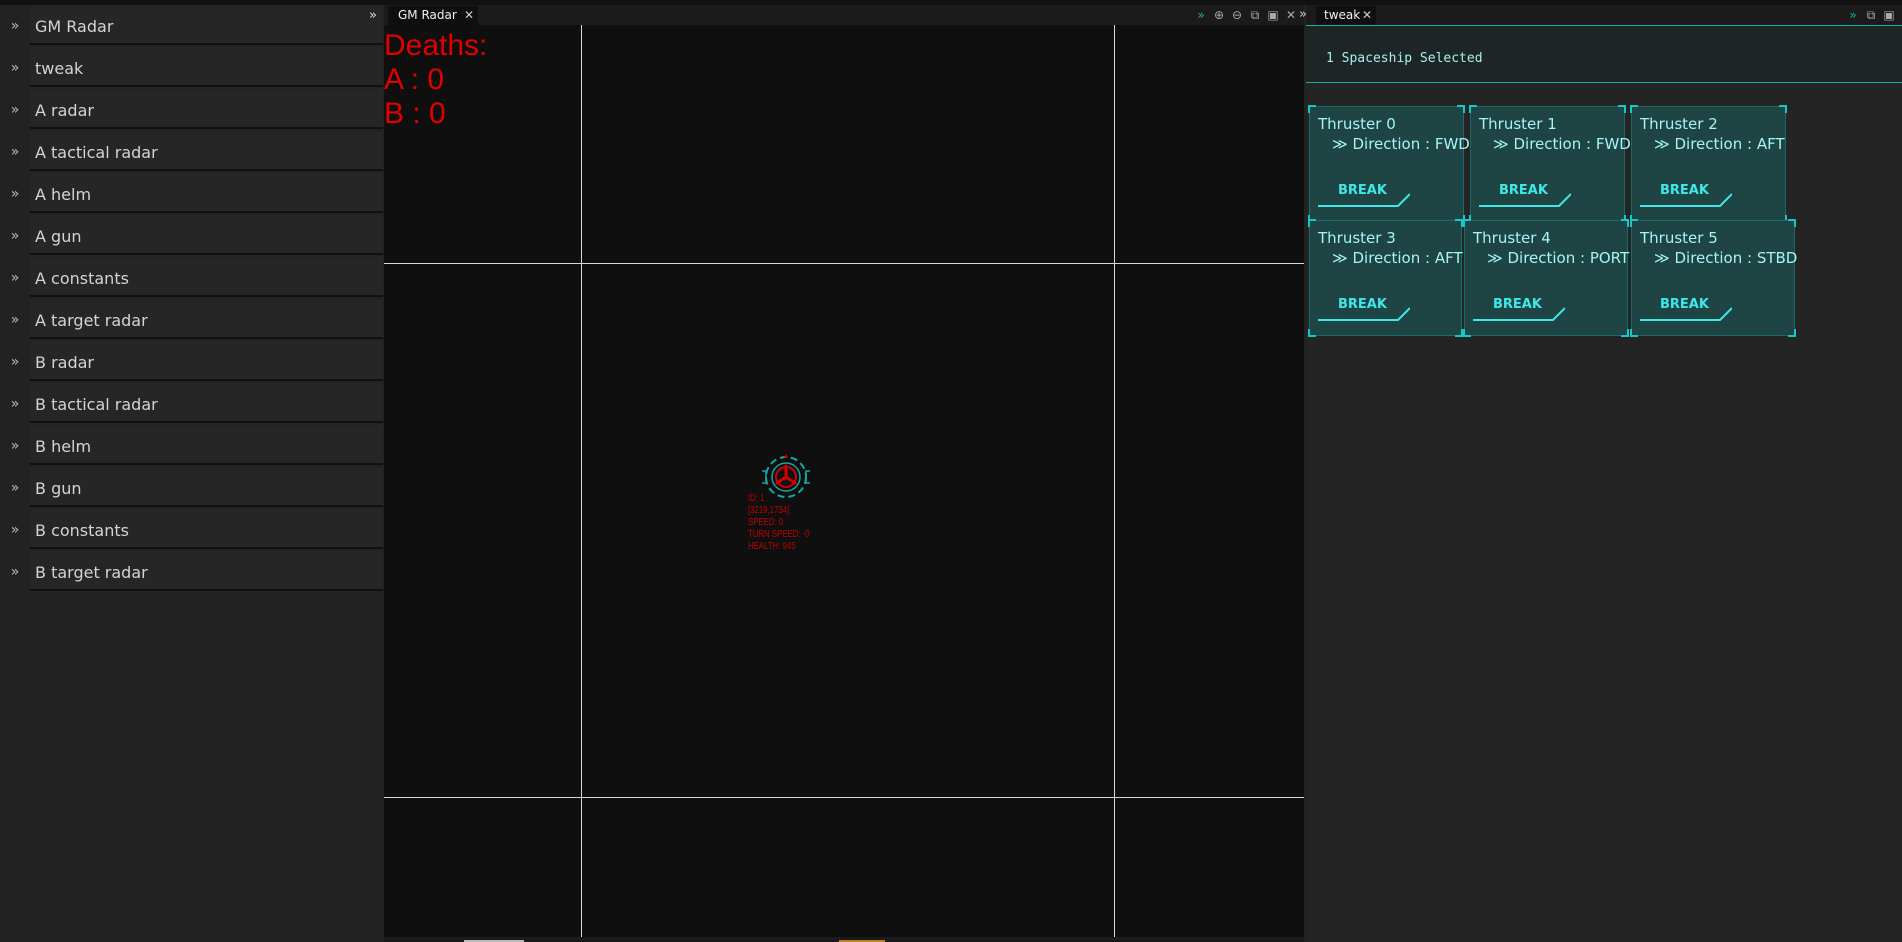  Describe the element at coordinates (436, 45) in the screenshot. I see `deaths-title: Deaths:` at that location.